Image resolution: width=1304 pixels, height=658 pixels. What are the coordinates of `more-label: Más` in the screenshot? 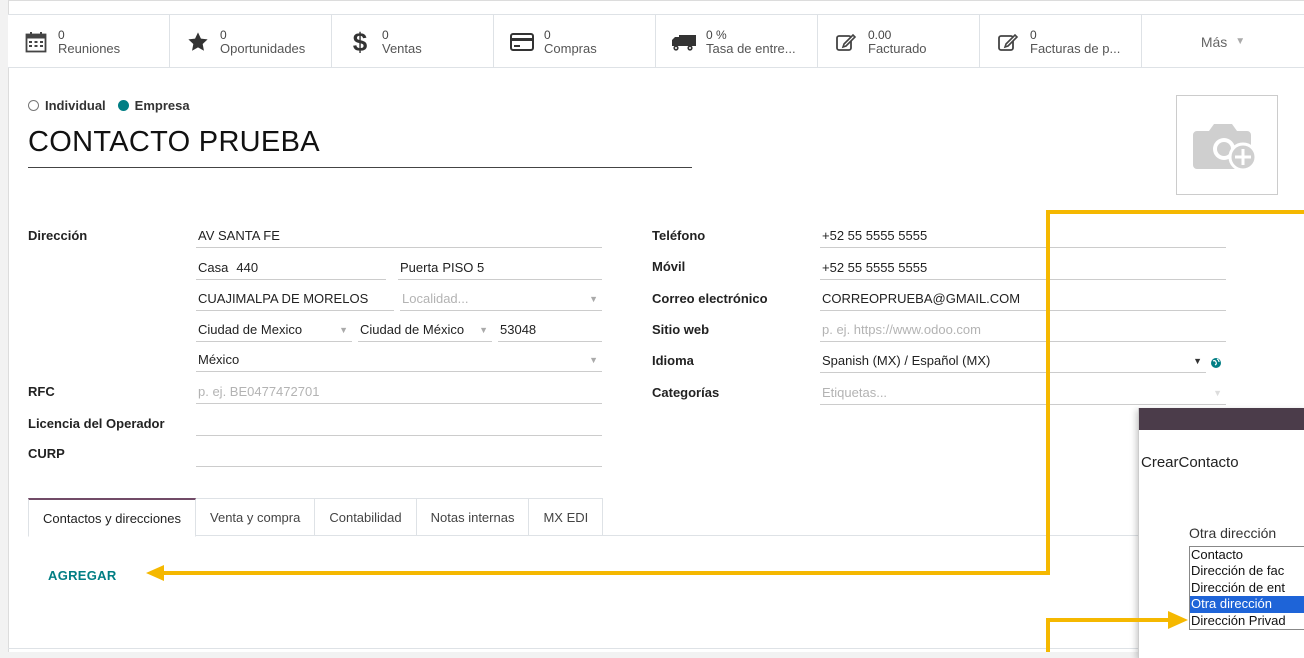 It's located at (1214, 41).